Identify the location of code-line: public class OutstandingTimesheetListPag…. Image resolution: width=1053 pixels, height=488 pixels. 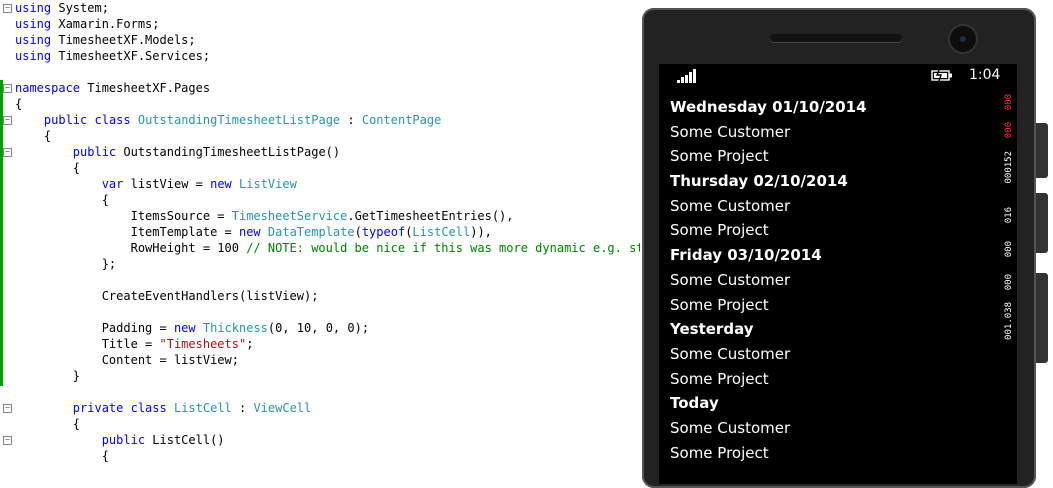
(228, 120).